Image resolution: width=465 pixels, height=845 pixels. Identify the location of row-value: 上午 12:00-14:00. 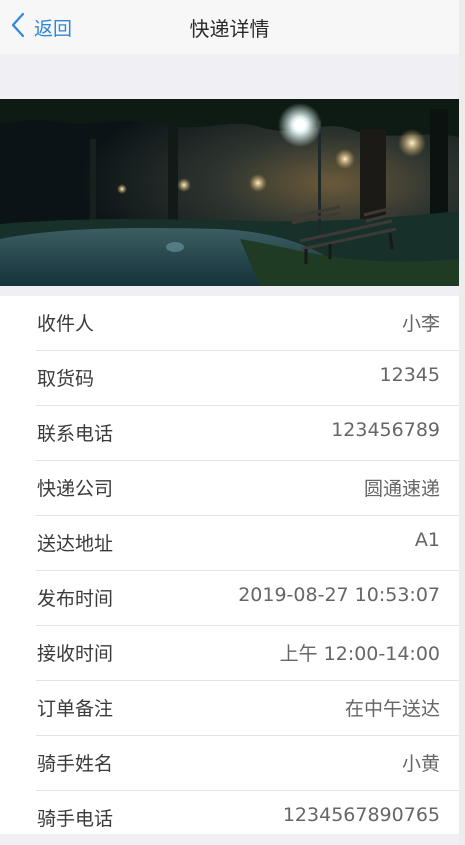
(359, 654).